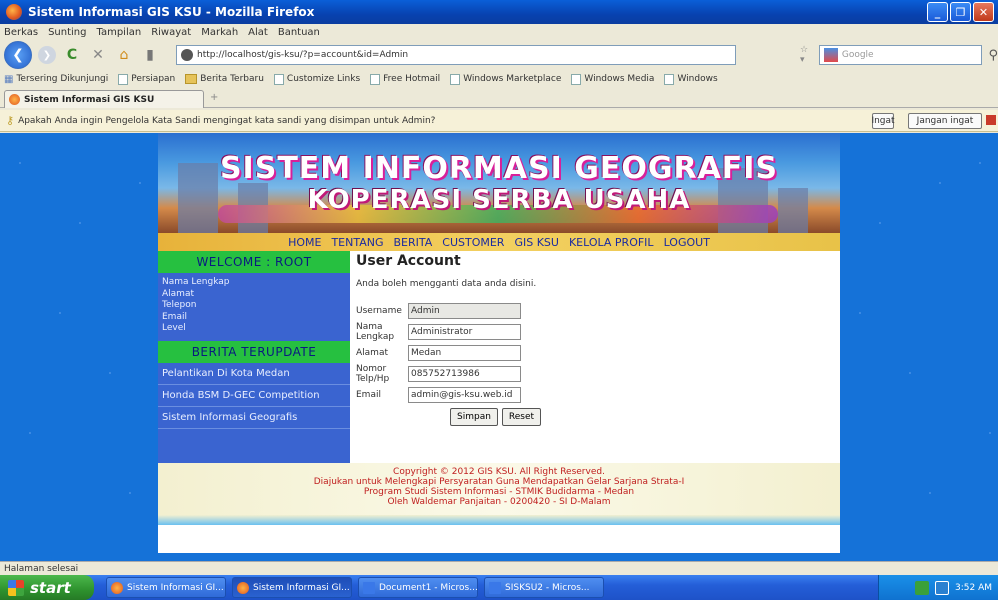 Image resolution: width=998 pixels, height=600 pixels. Describe the element at coordinates (368, 394) in the screenshot. I see `email-label: Email` at that location.